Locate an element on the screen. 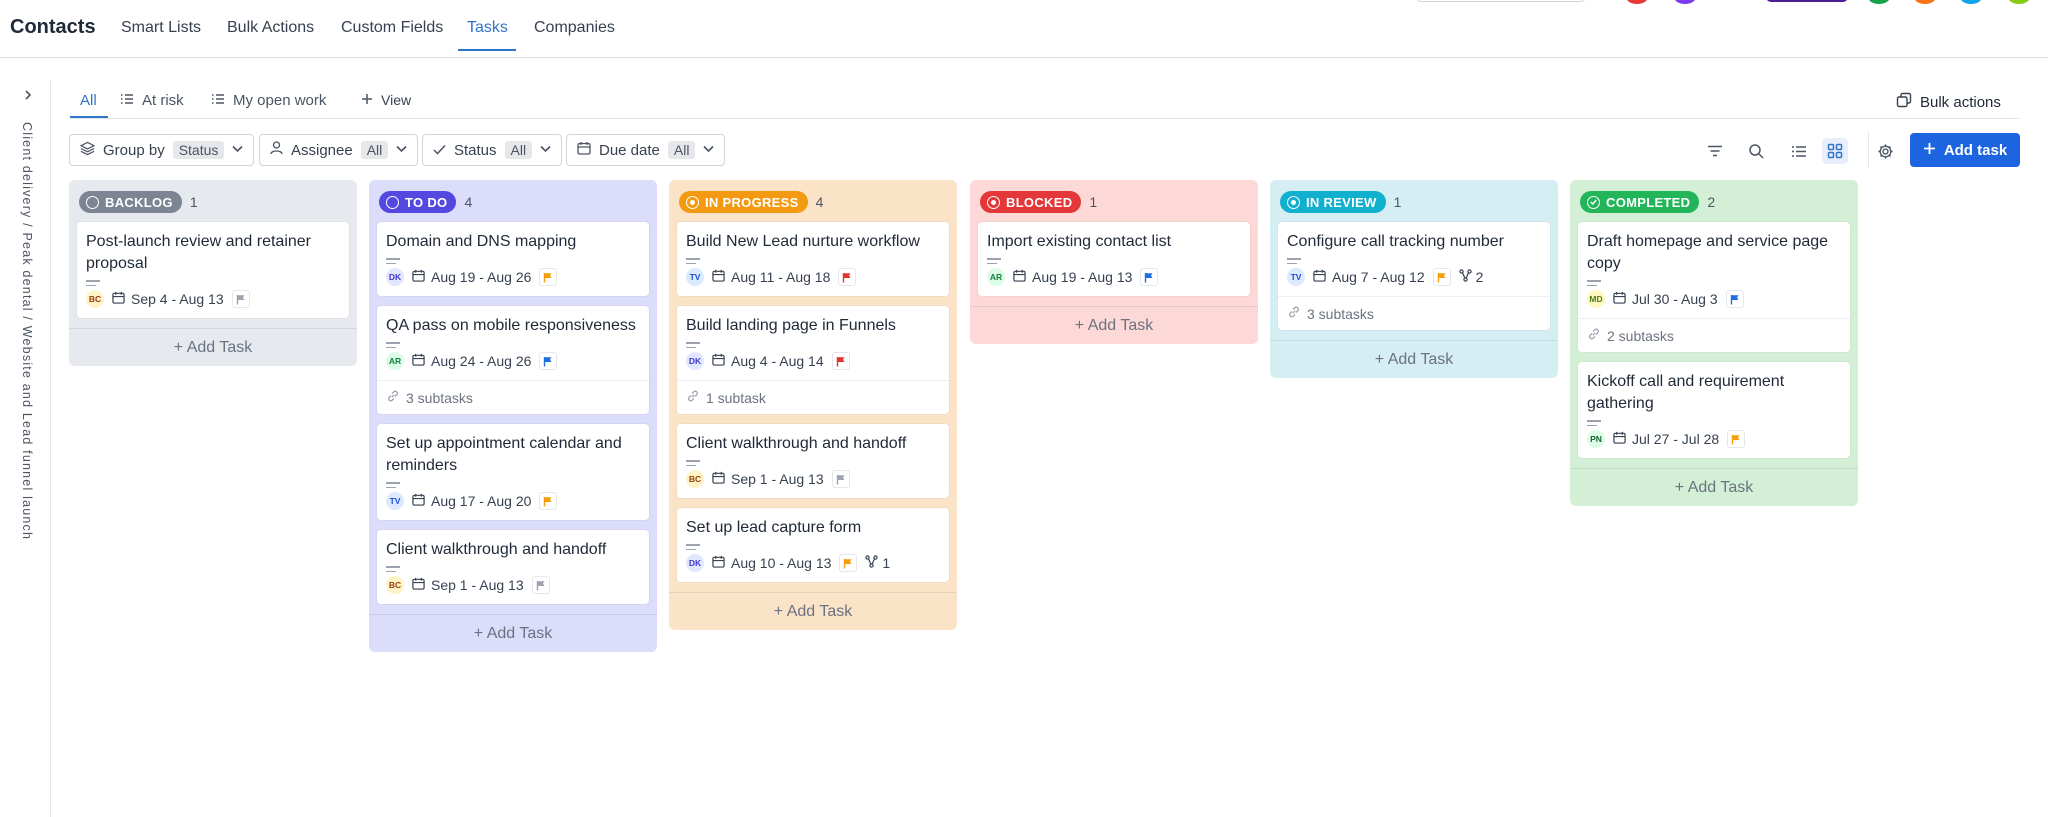 The image size is (2048, 817). add-view-button: View is located at coordinates (386, 100).